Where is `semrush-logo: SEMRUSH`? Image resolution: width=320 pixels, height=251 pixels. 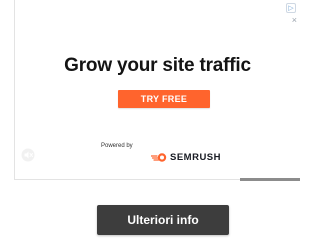 semrush-logo: SEMRUSH is located at coordinates (186, 157).